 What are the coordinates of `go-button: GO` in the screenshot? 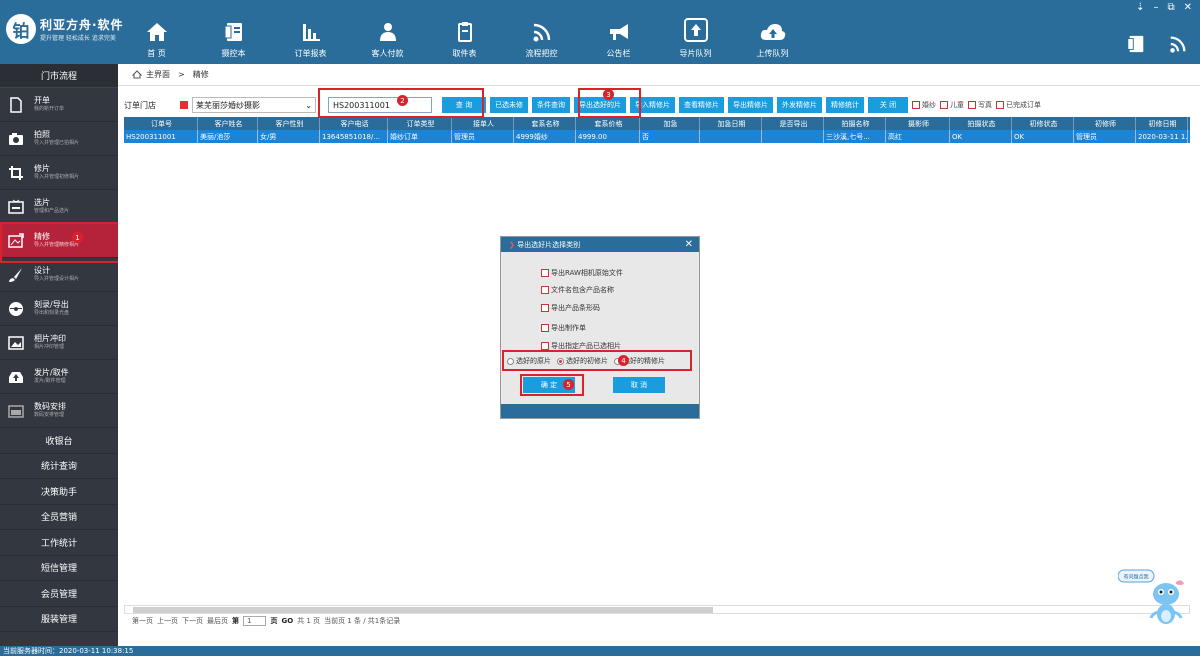 It's located at (287, 621).